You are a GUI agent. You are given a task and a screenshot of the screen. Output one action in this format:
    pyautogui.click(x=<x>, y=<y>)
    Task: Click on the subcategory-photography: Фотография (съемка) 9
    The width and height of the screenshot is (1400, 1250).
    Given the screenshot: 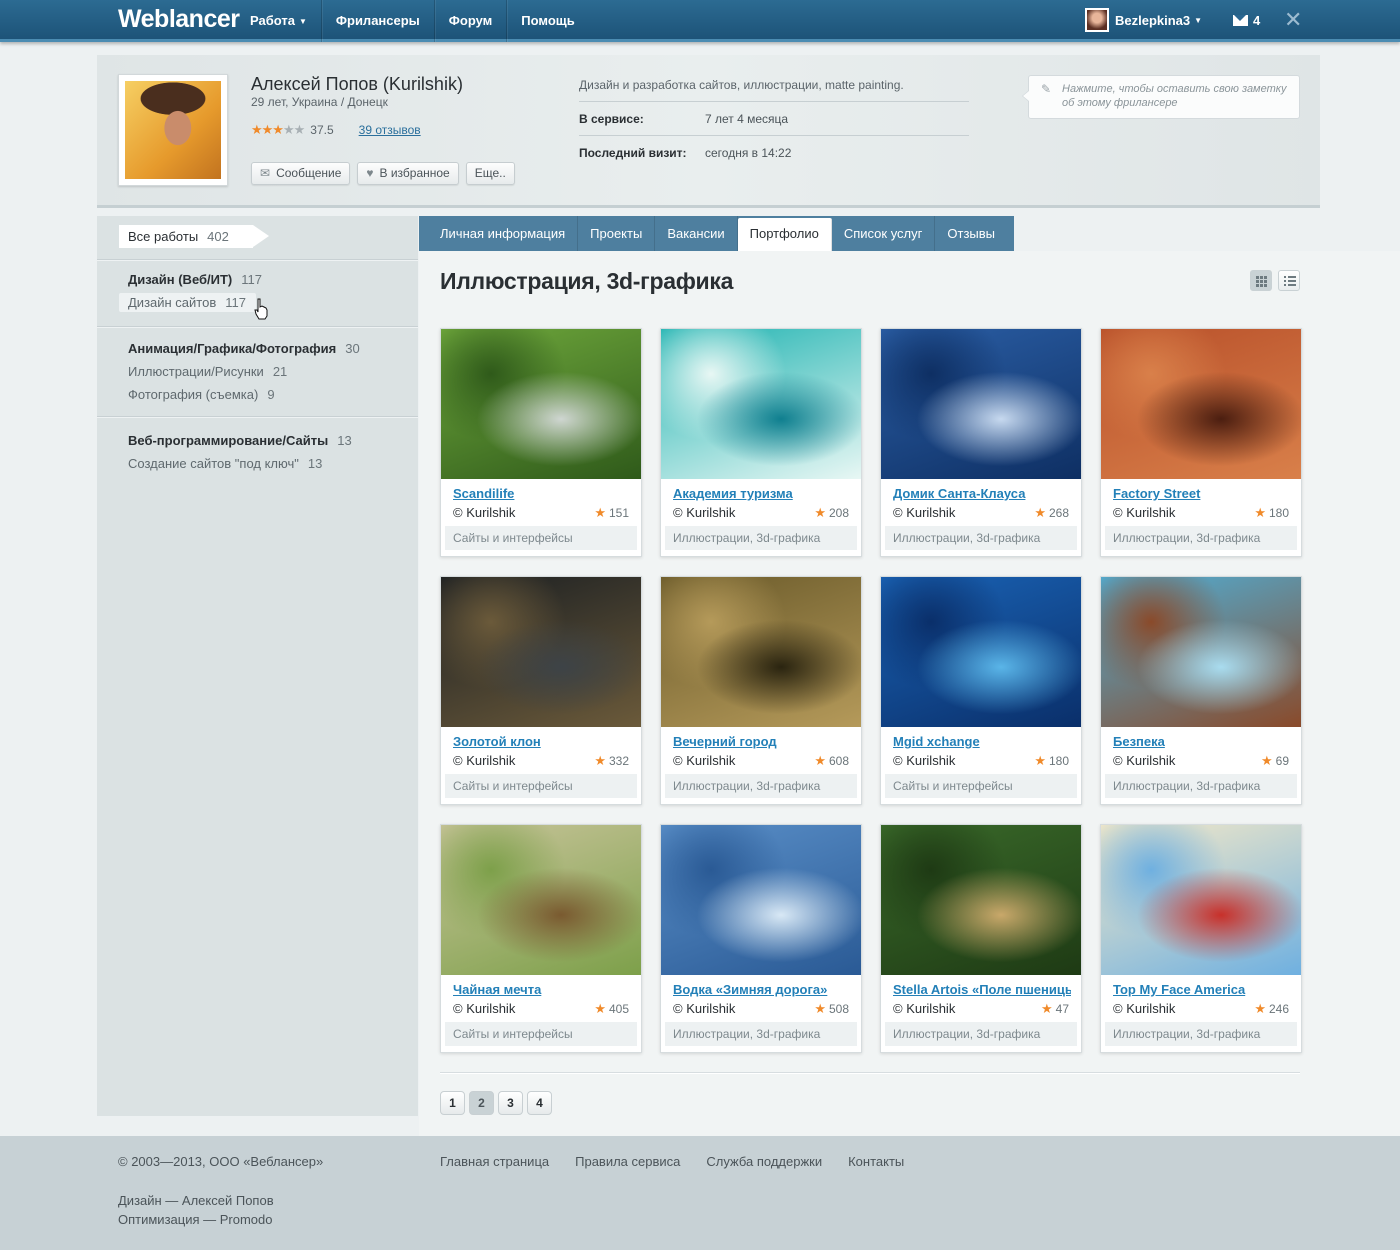 What is the action you would take?
    pyautogui.click(x=201, y=394)
    